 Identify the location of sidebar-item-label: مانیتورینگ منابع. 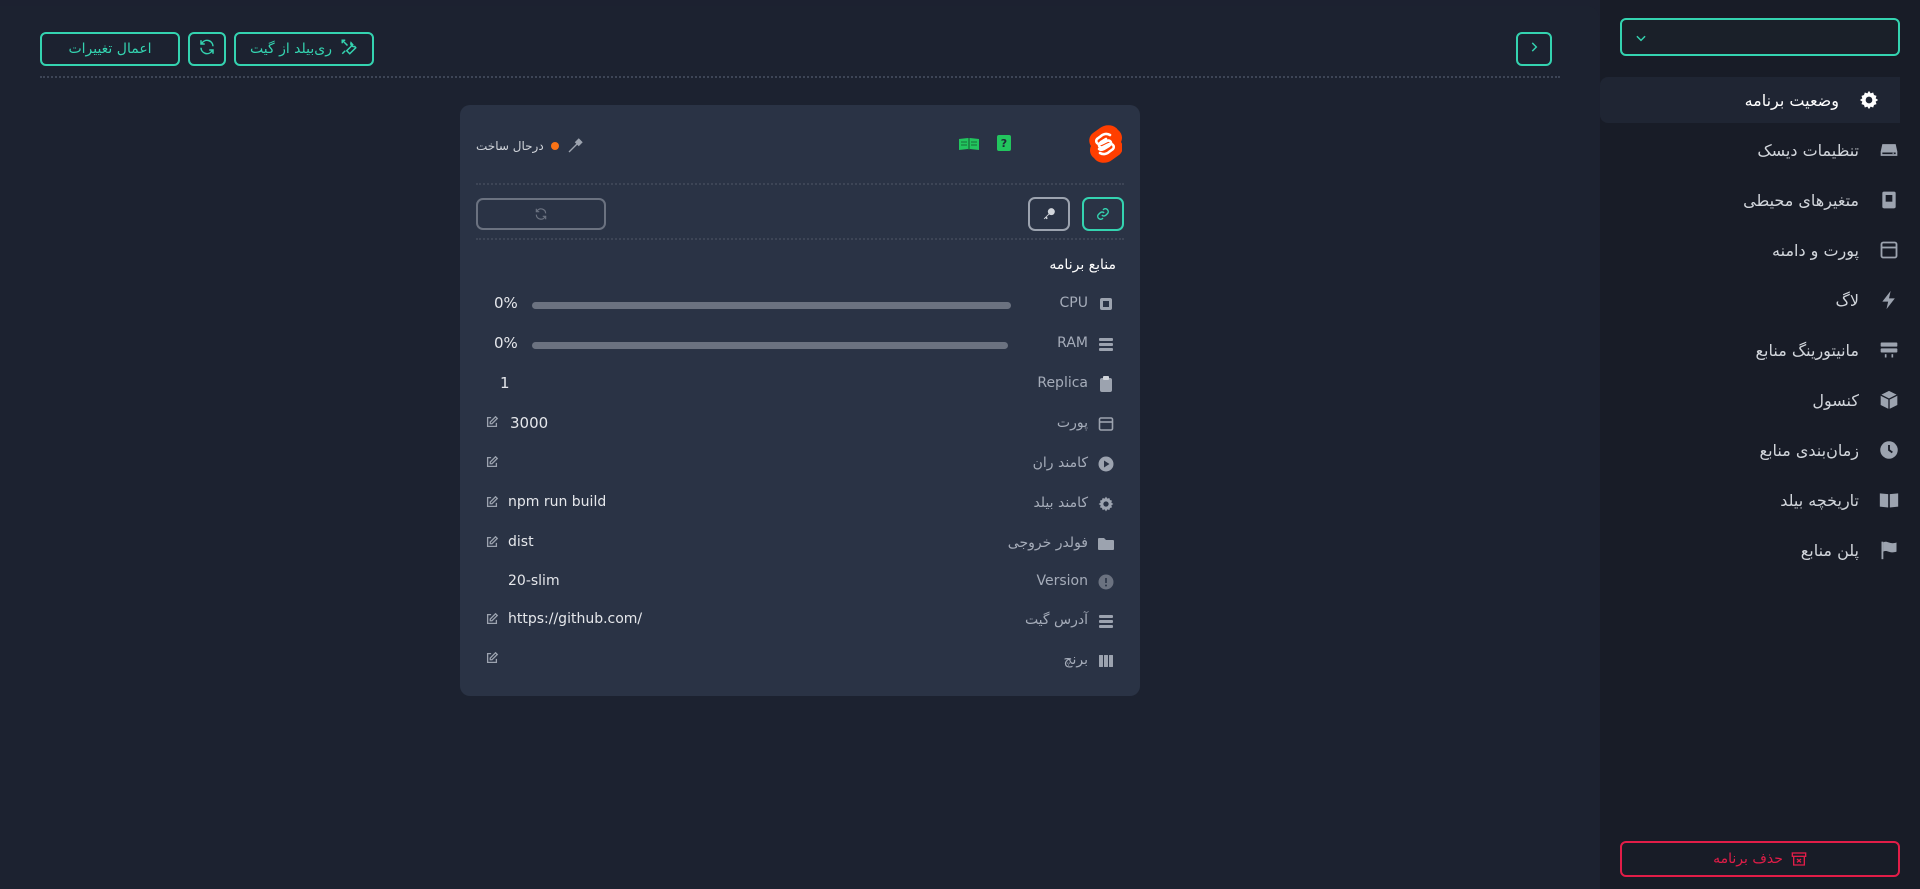
(1807, 350).